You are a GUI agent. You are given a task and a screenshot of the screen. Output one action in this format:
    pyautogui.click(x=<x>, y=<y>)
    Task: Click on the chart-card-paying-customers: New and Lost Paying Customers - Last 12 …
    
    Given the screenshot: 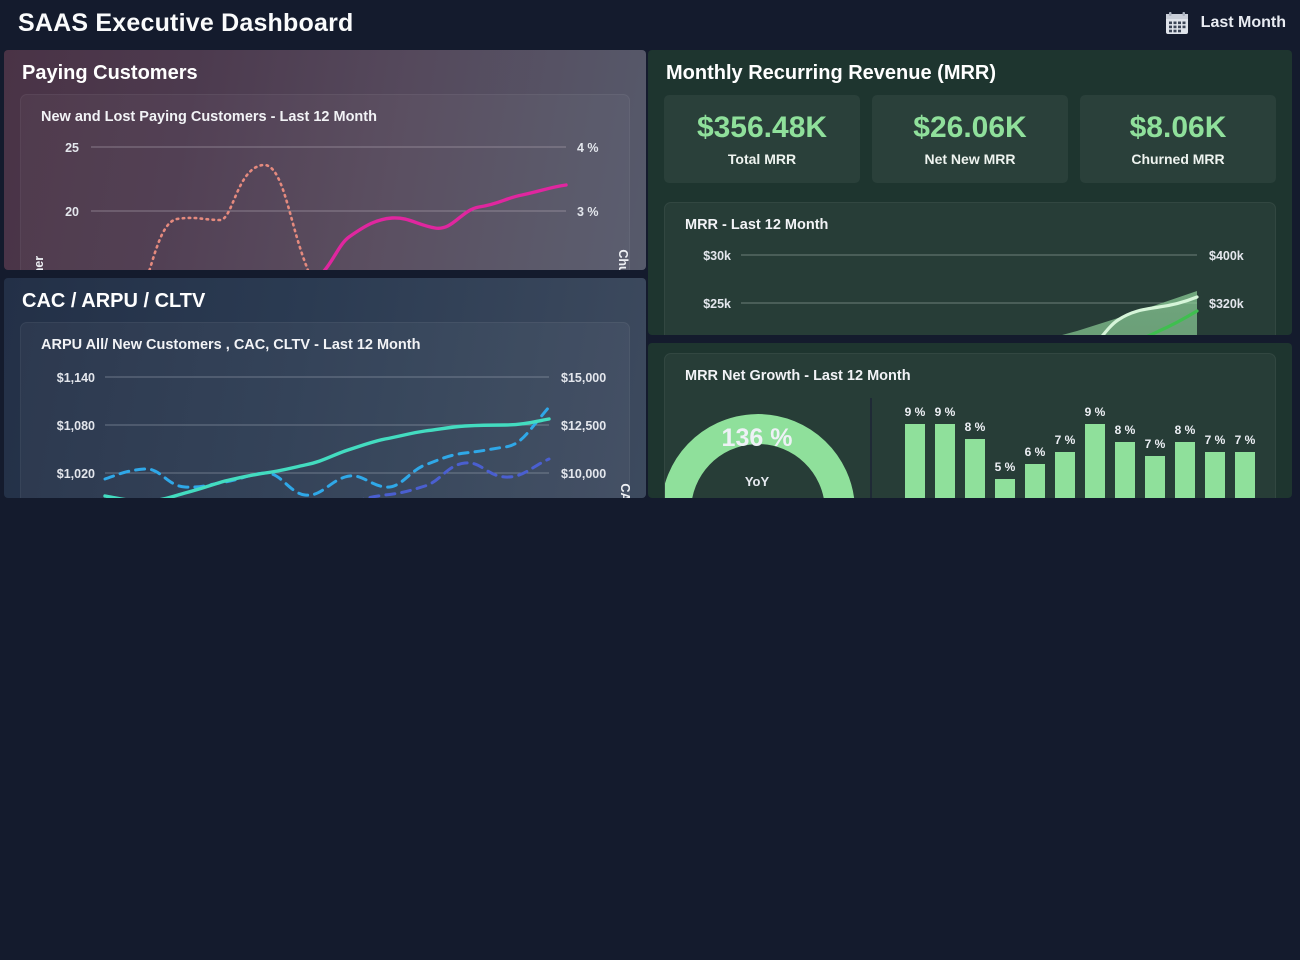 What is the action you would take?
    pyautogui.click(x=325, y=182)
    